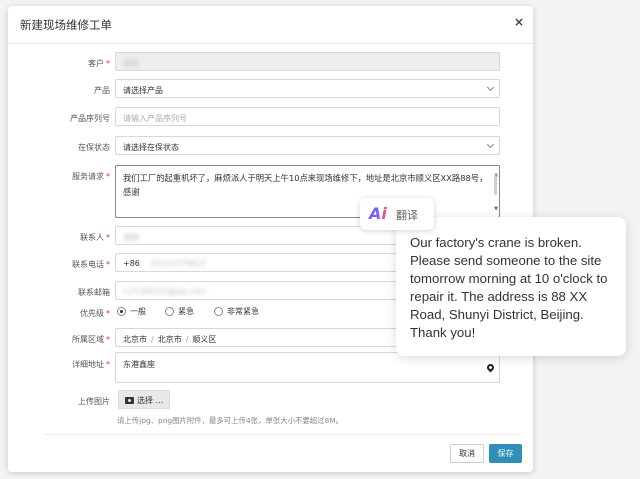 This screenshot has width=640, height=479. What do you see at coordinates (230, 420) in the screenshot?
I see `upload-hint: 请上传jpg、png图片附件，最多可上传4张，单张大小不要超过8M。` at bounding box center [230, 420].